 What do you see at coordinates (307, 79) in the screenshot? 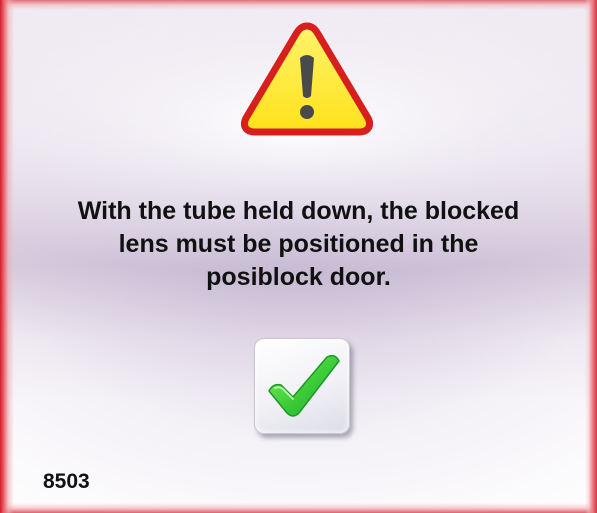
I see `warning-triangle-icon` at bounding box center [307, 79].